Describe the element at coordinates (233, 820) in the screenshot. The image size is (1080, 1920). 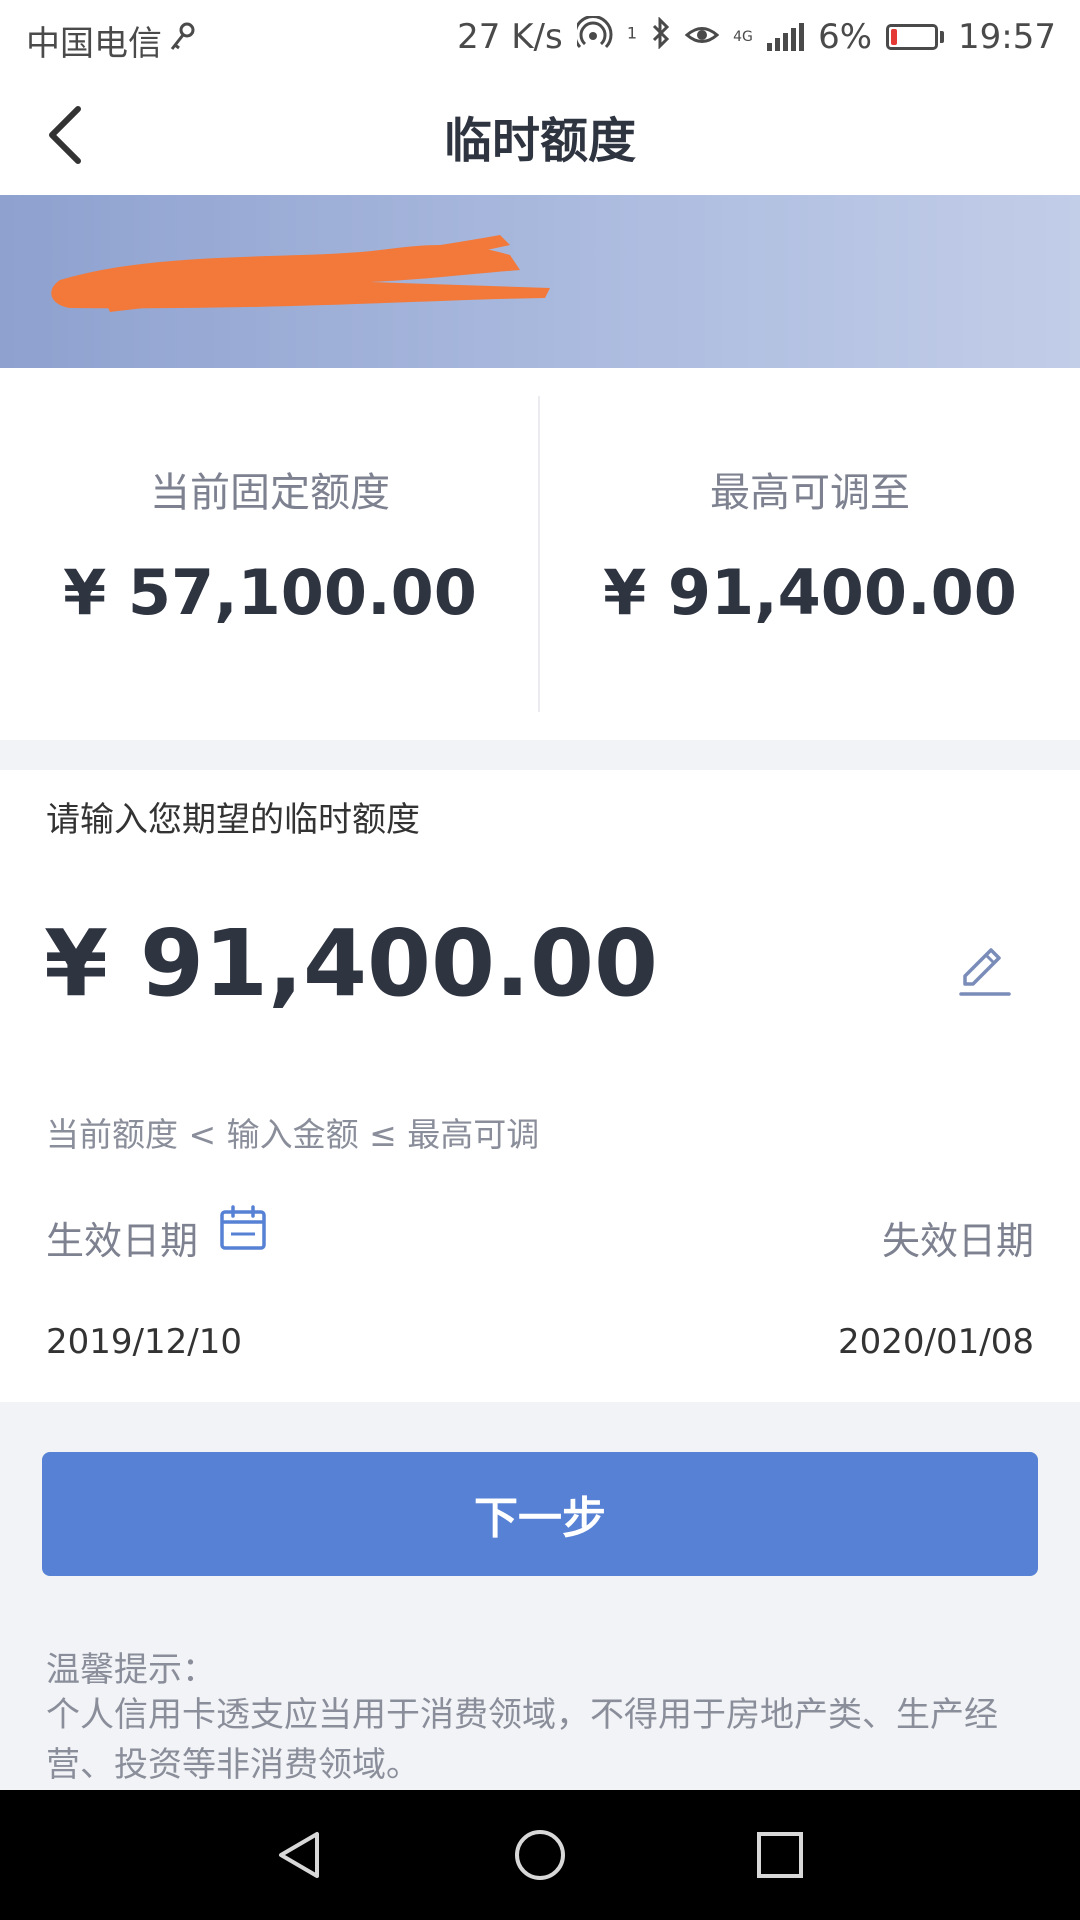
I see `amount-prompt: 请输入您期望的临时额度` at that location.